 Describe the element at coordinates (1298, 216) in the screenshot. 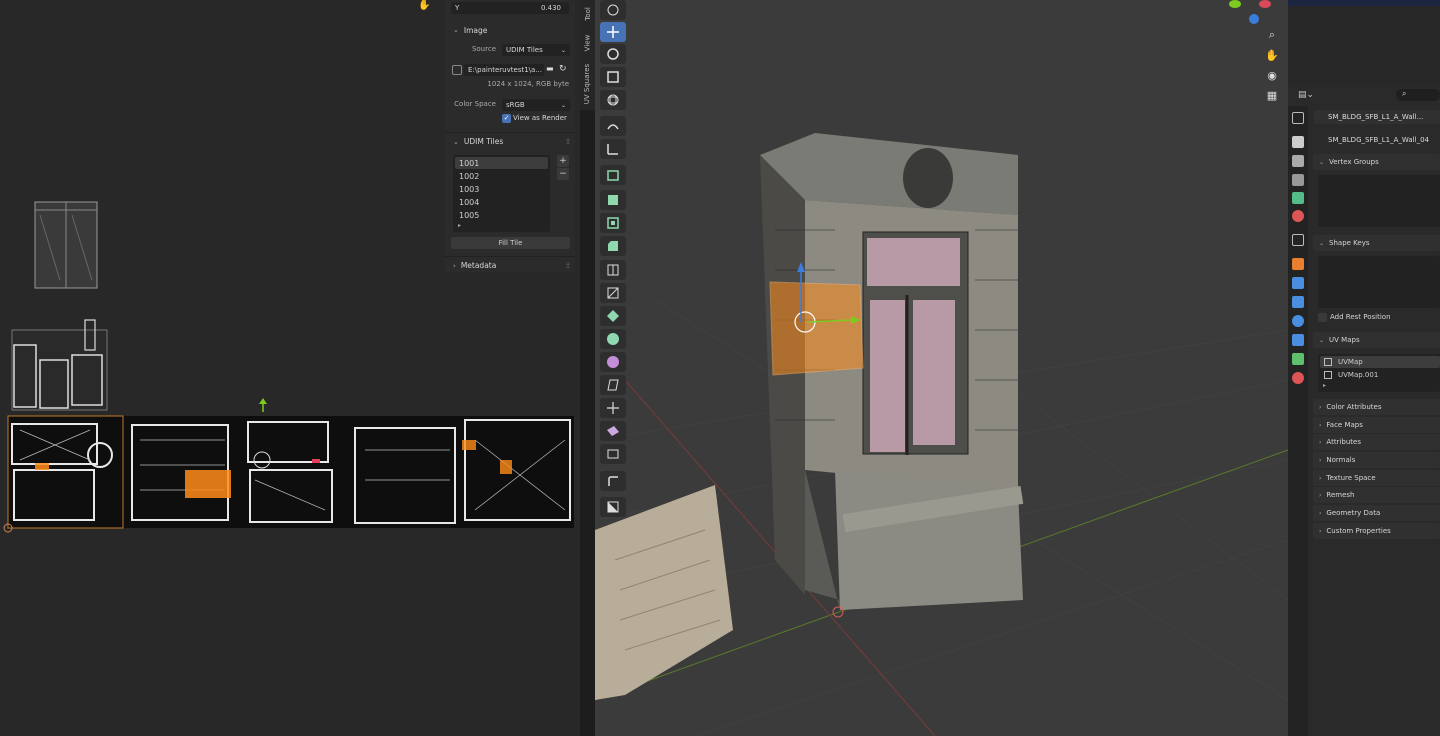

I see `world-tab-icon` at that location.